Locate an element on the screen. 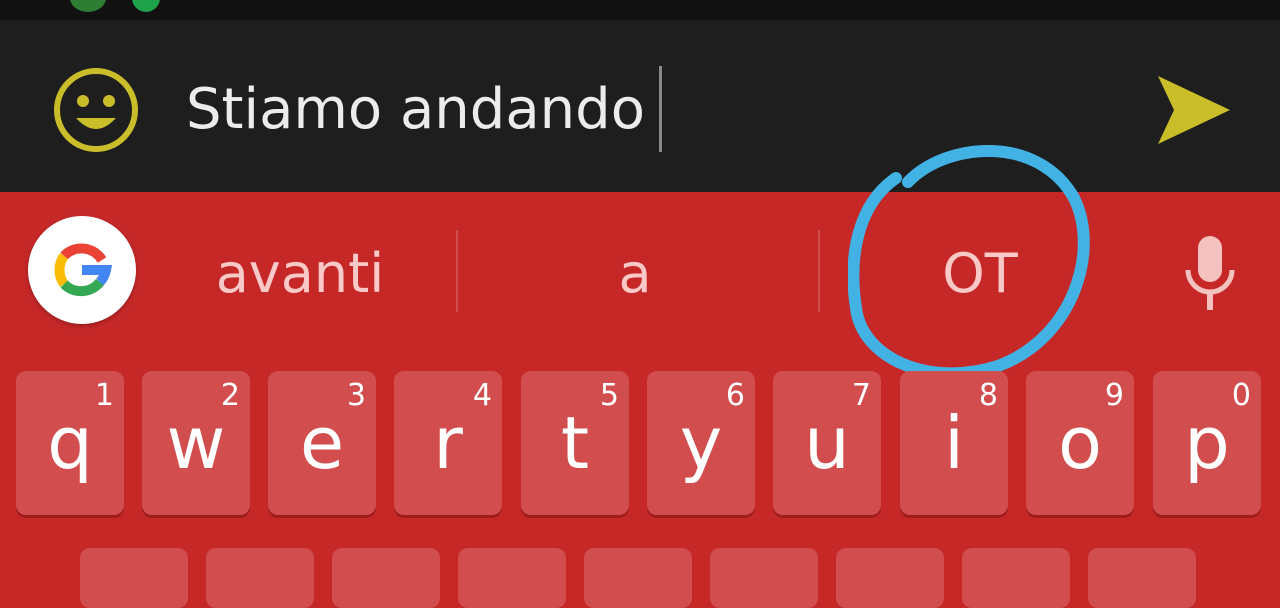 The image size is (1280, 608). key-y: 6 y is located at coordinates (701, 443).